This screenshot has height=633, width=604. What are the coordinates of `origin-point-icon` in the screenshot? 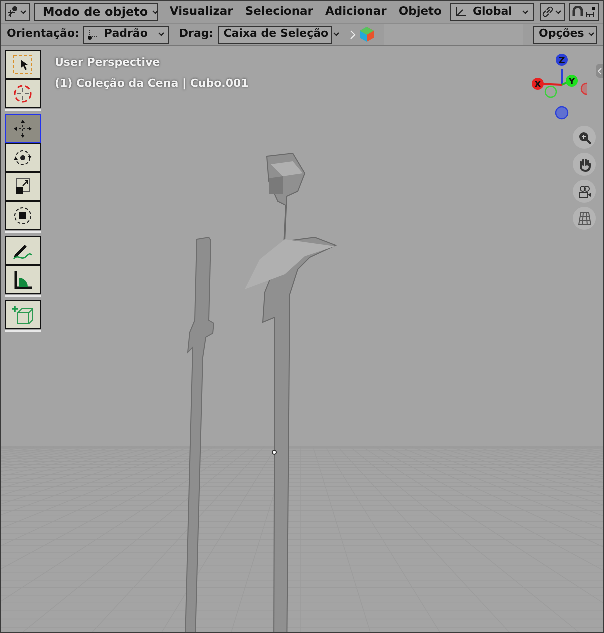 It's located at (274, 452).